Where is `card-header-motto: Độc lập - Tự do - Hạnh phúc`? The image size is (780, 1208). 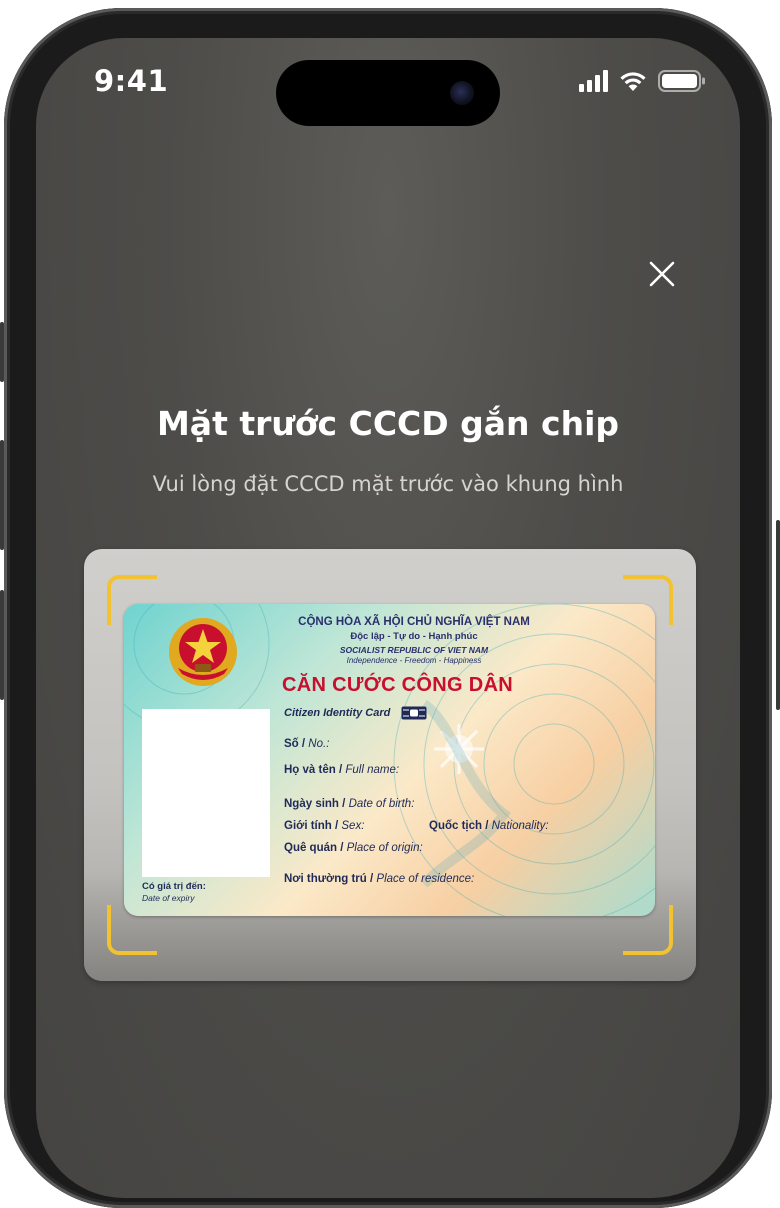 card-header-motto: Độc lập - Tự do - Hạnh phúc is located at coordinates (414, 636).